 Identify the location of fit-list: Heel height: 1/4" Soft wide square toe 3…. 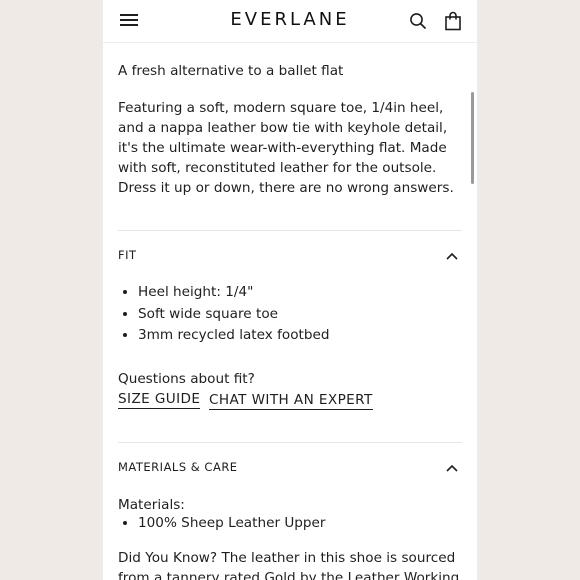
(224, 314).